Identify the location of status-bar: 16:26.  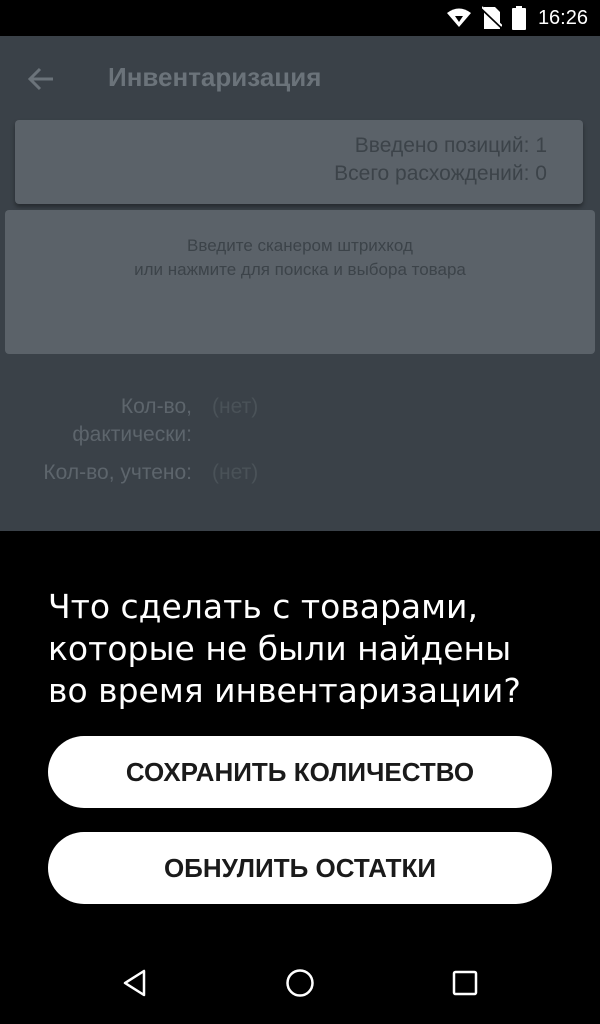
(300, 18).